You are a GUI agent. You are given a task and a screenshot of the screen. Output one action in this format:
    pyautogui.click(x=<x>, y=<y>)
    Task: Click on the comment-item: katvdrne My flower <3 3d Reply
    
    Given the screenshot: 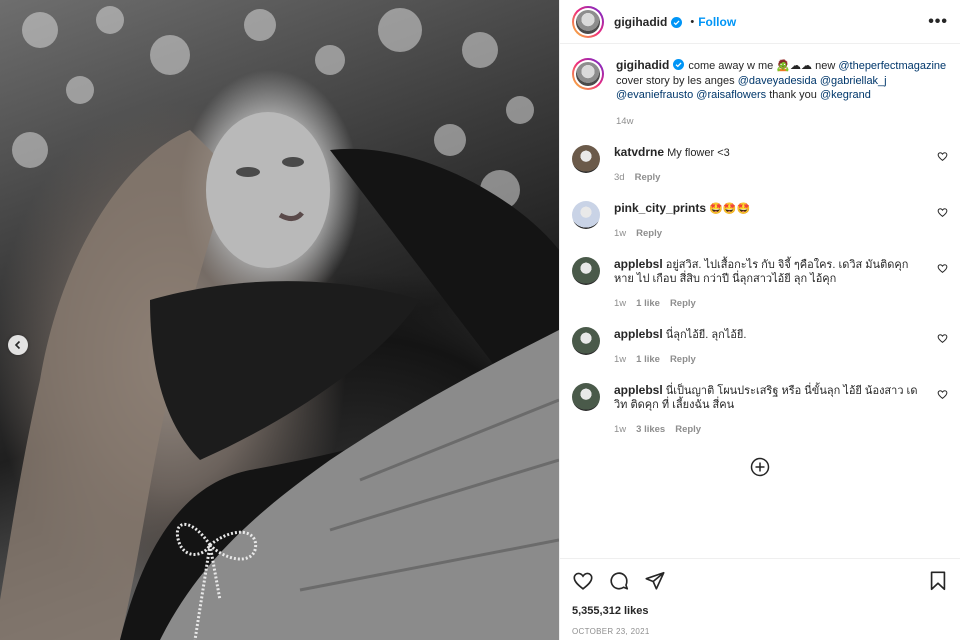 What is the action you would take?
    pyautogui.click(x=760, y=165)
    